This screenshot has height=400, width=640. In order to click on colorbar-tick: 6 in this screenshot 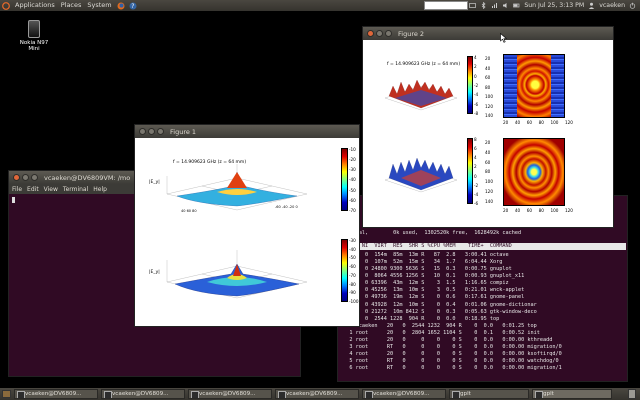, I will do `click(475, 149)`.